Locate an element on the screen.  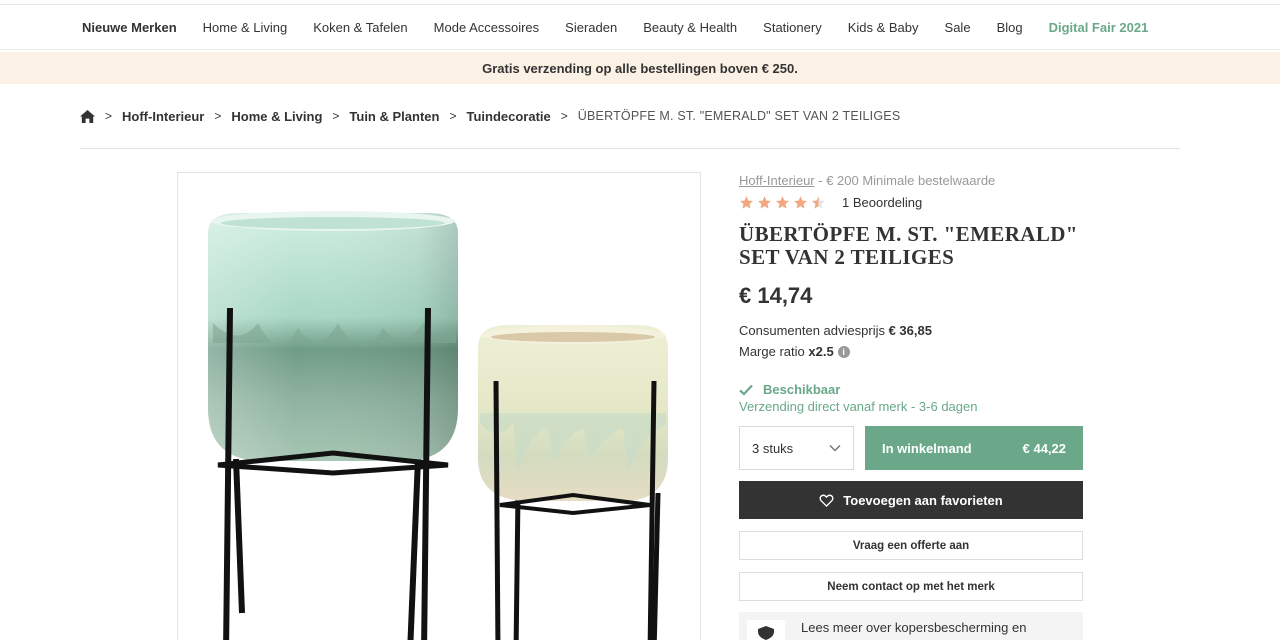
heart-icon is located at coordinates (826, 500).